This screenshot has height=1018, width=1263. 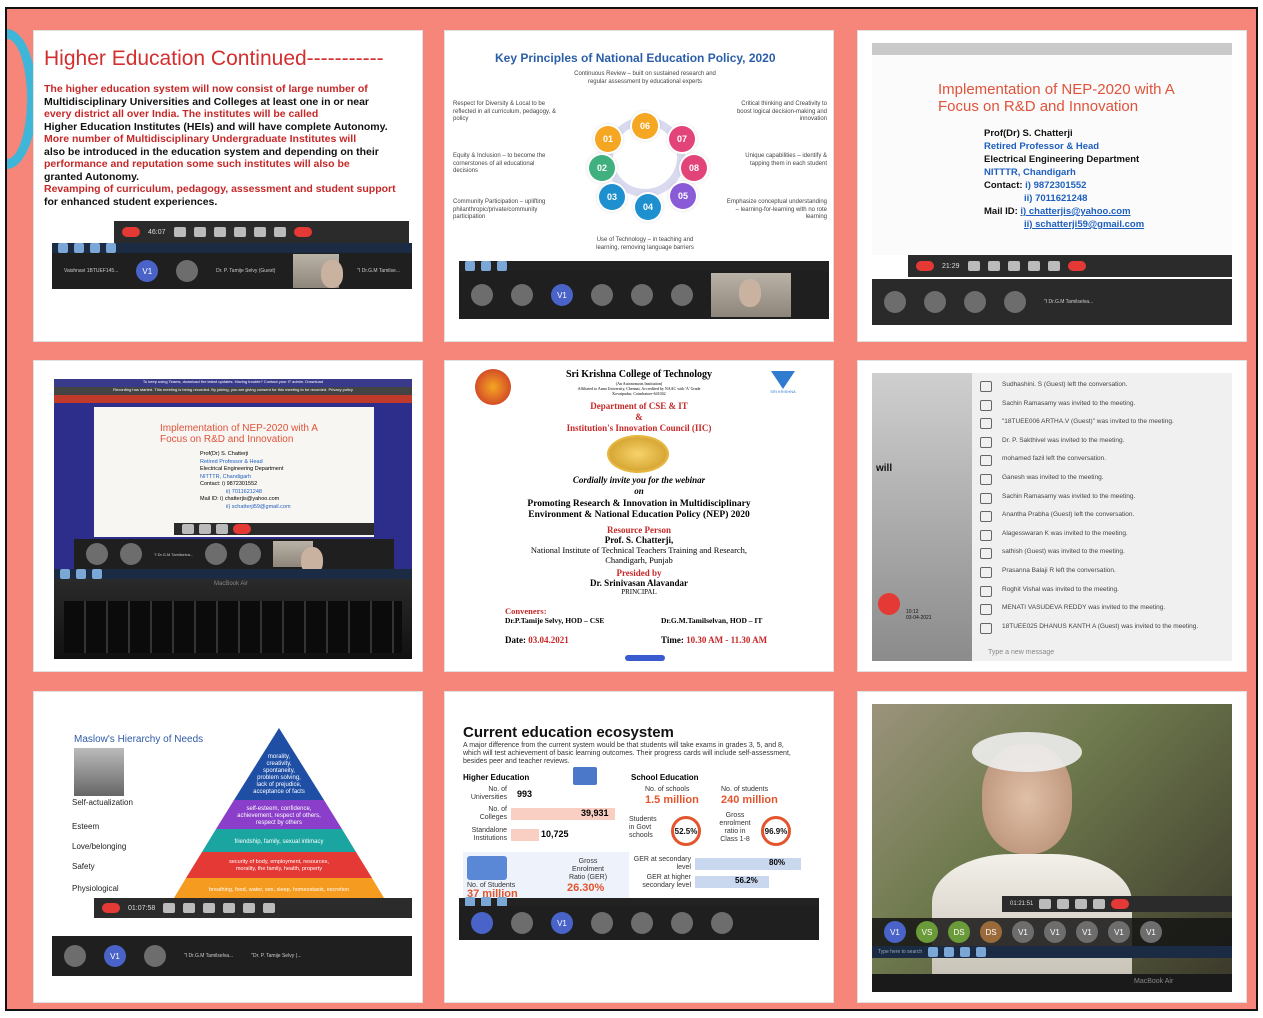 I want to click on date-label: Date:, so click(x=515, y=640).